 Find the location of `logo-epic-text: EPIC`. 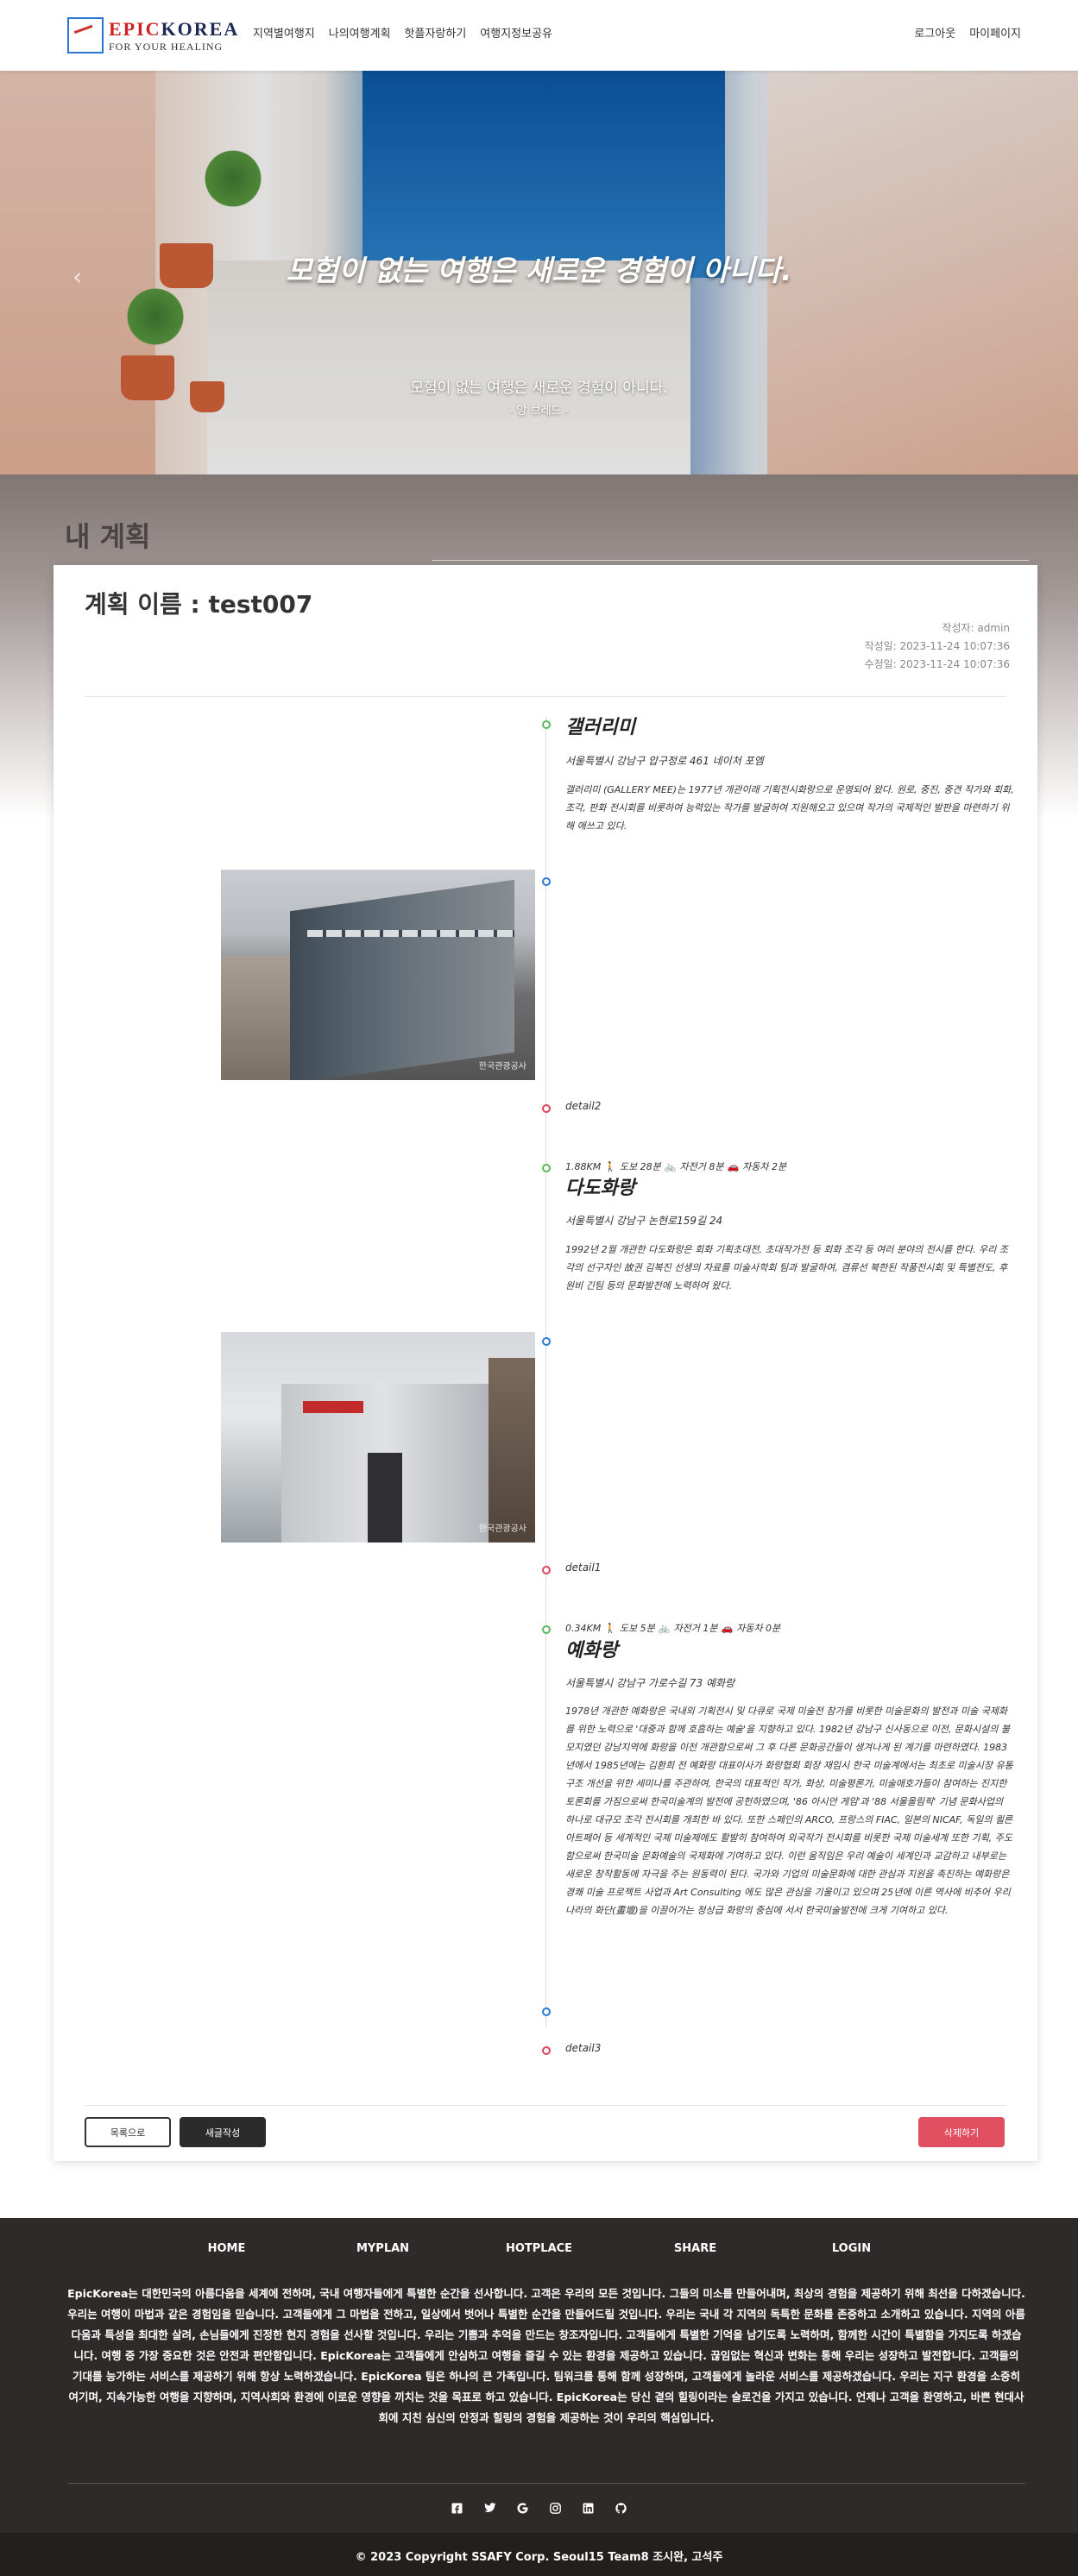

logo-epic-text: EPIC is located at coordinates (135, 28).